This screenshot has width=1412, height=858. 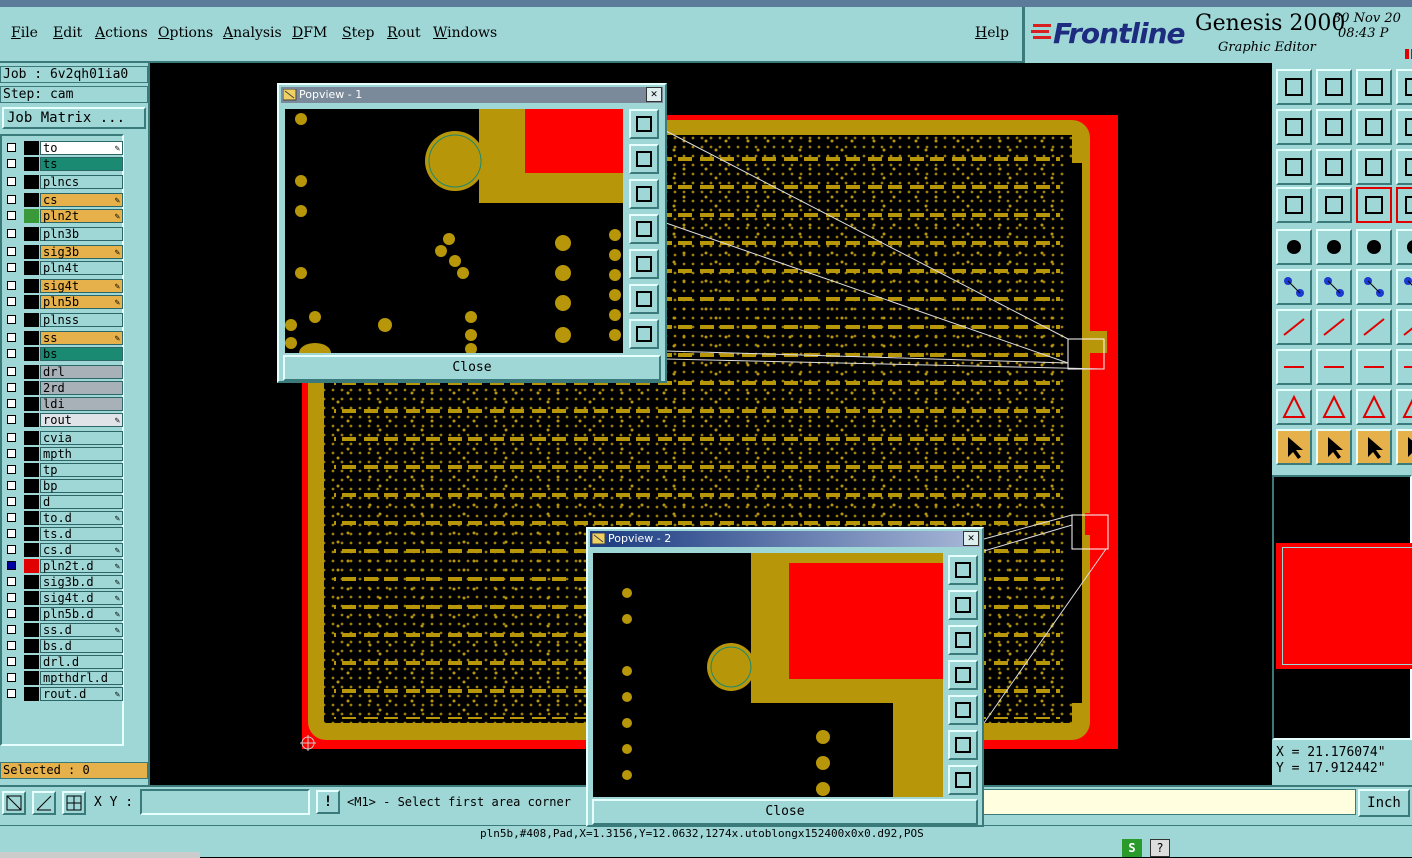 I want to click on layer-name: pln5b.d ✎, so click(x=81, y=614).